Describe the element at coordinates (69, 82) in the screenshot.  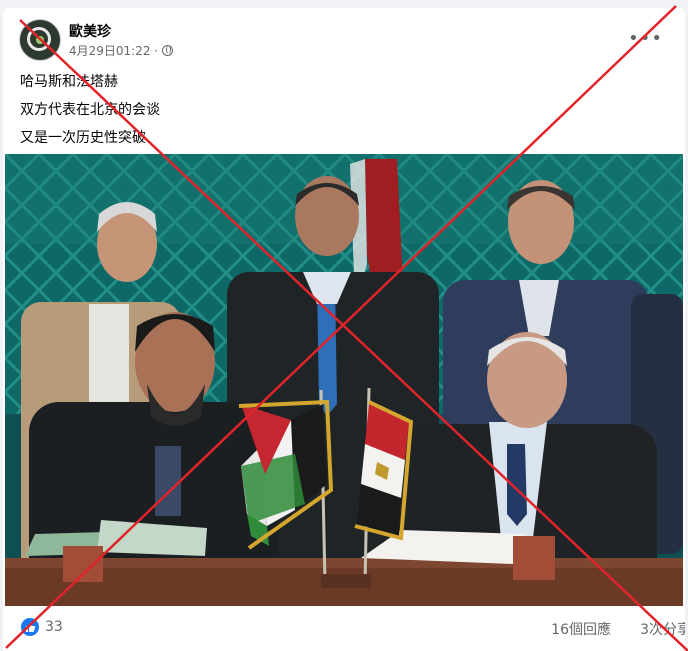
I see `post-text-line-1: 哈马斯和法塔赫` at that location.